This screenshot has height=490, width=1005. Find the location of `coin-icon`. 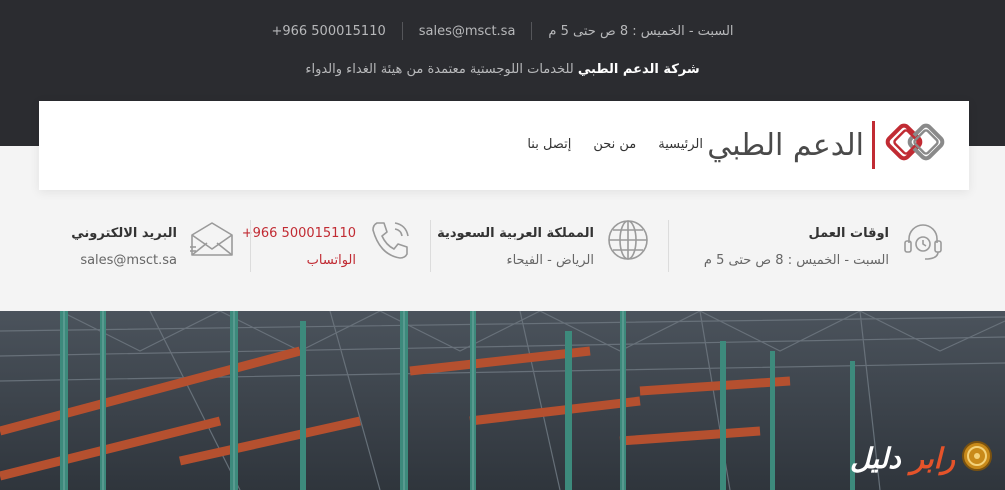

coin-icon is located at coordinates (977, 458).